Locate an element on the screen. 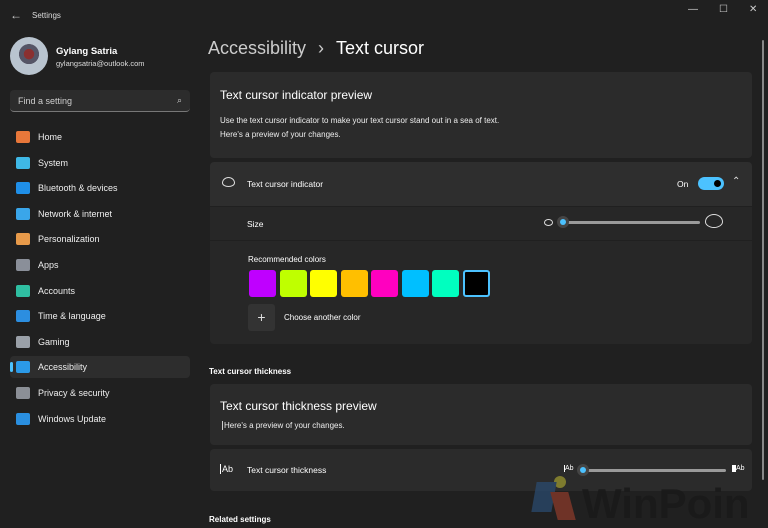 The image size is (768, 528). avatar is located at coordinates (29, 56).